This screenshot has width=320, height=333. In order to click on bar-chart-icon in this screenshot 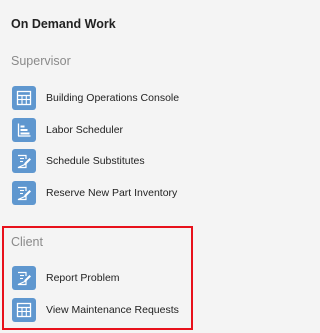, I will do `click(24, 130)`.